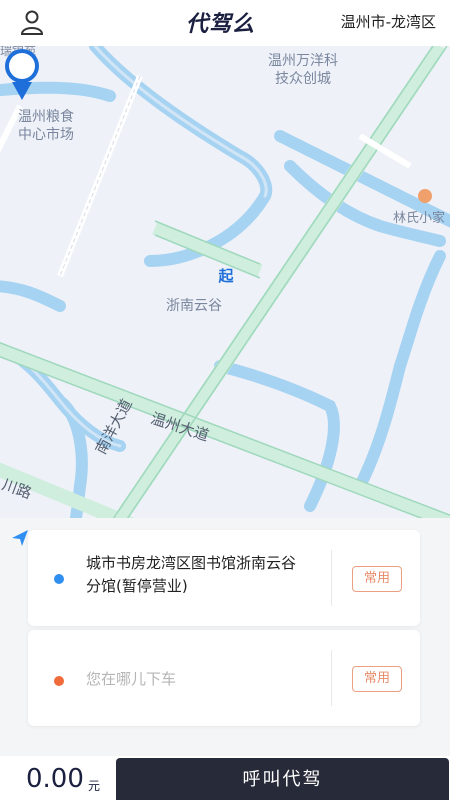 The image size is (450, 802). I want to click on destination-card: 您在哪儿下车 常用, so click(224, 678).